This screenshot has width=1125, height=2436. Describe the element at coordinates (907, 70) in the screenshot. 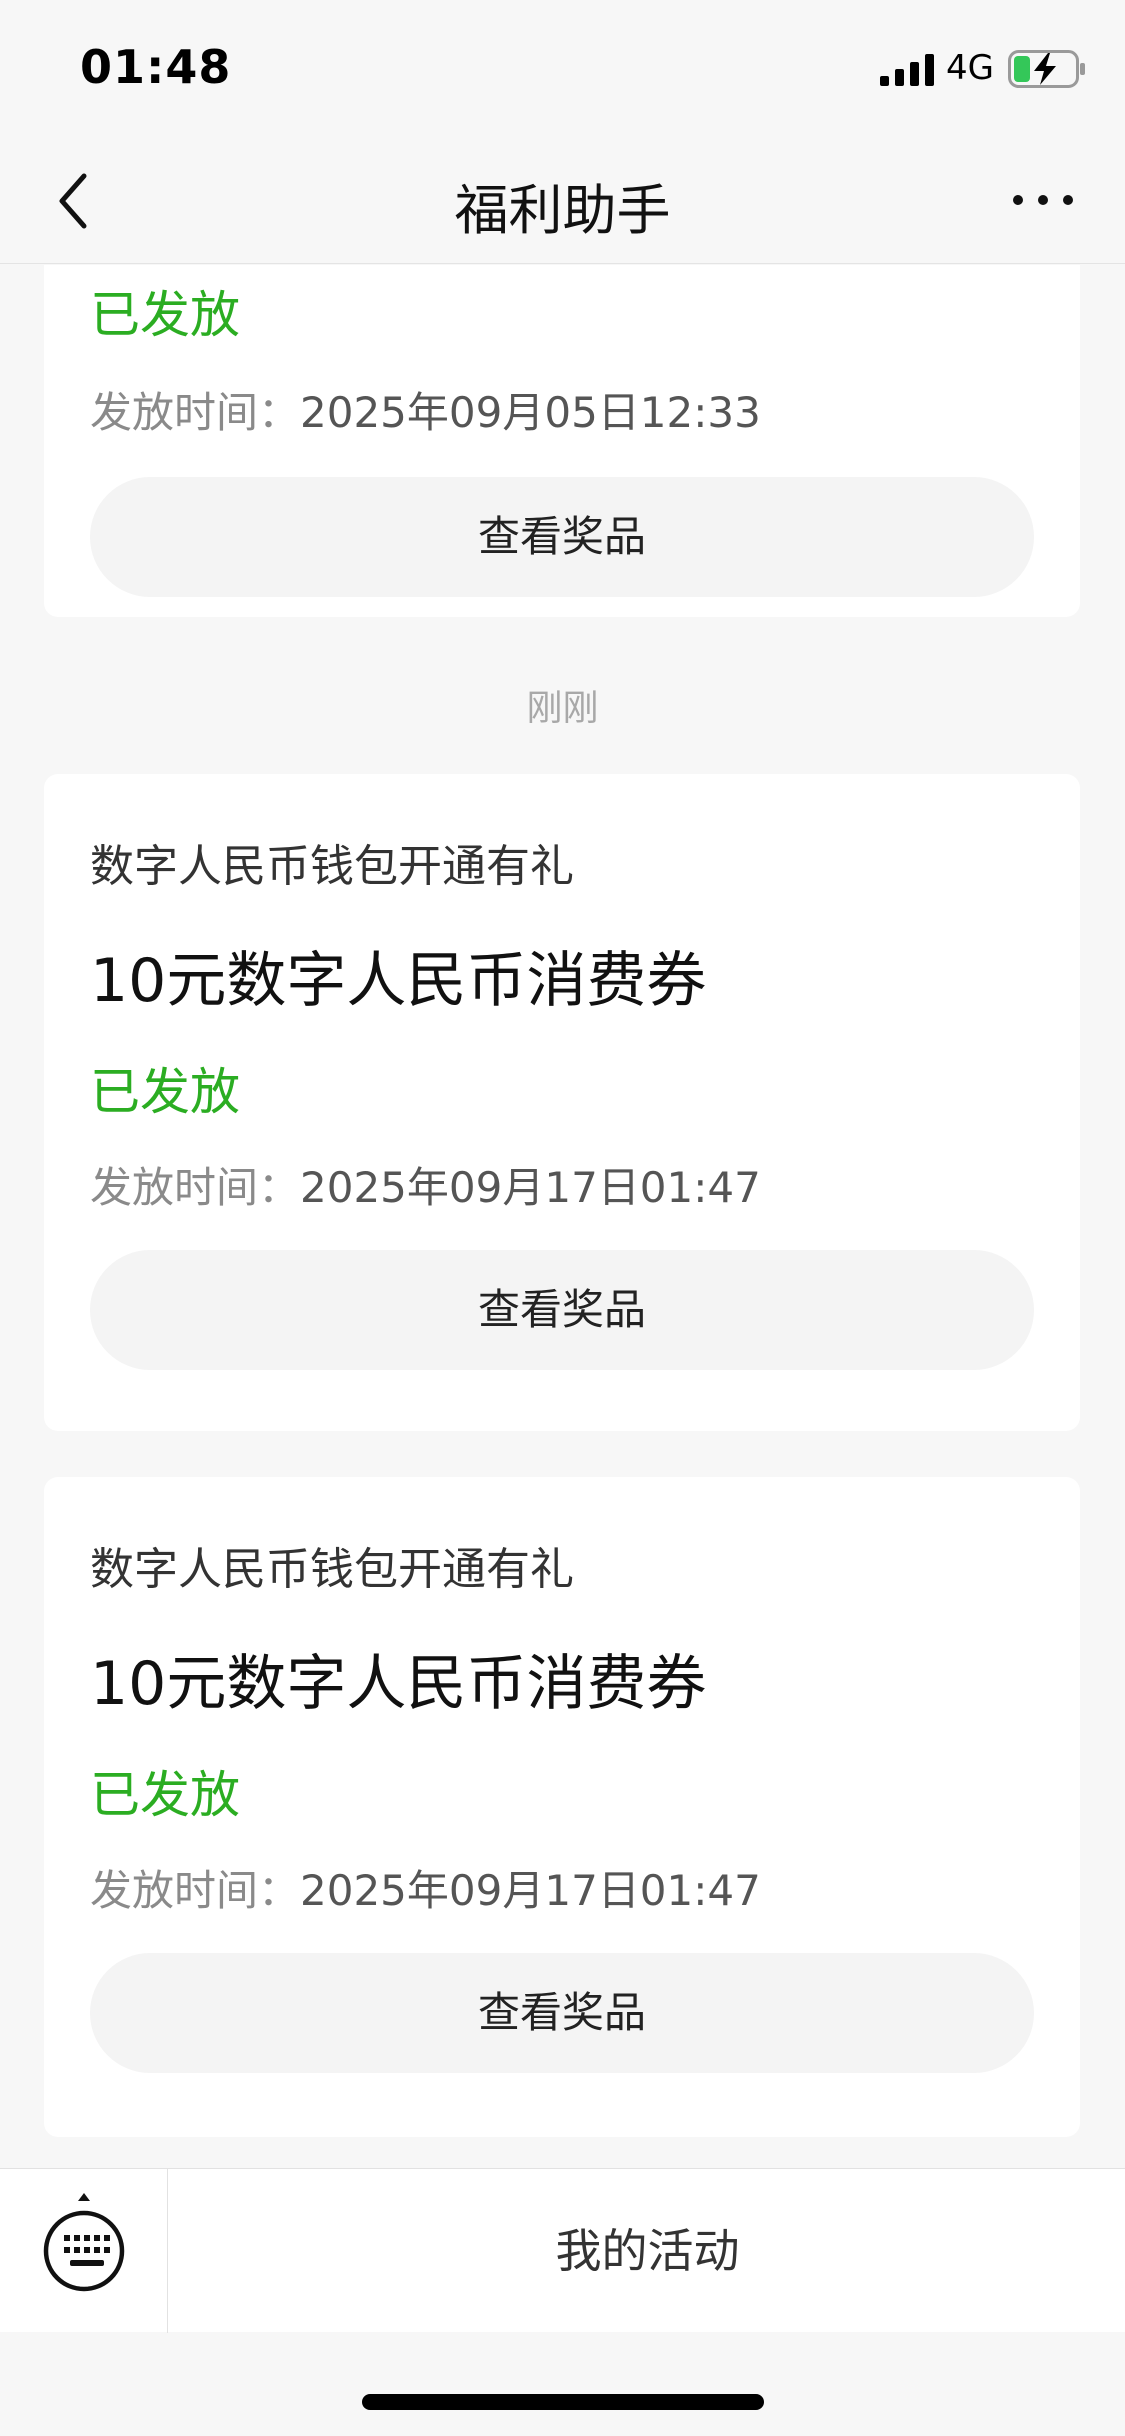

I see `signal-bars-icon` at that location.